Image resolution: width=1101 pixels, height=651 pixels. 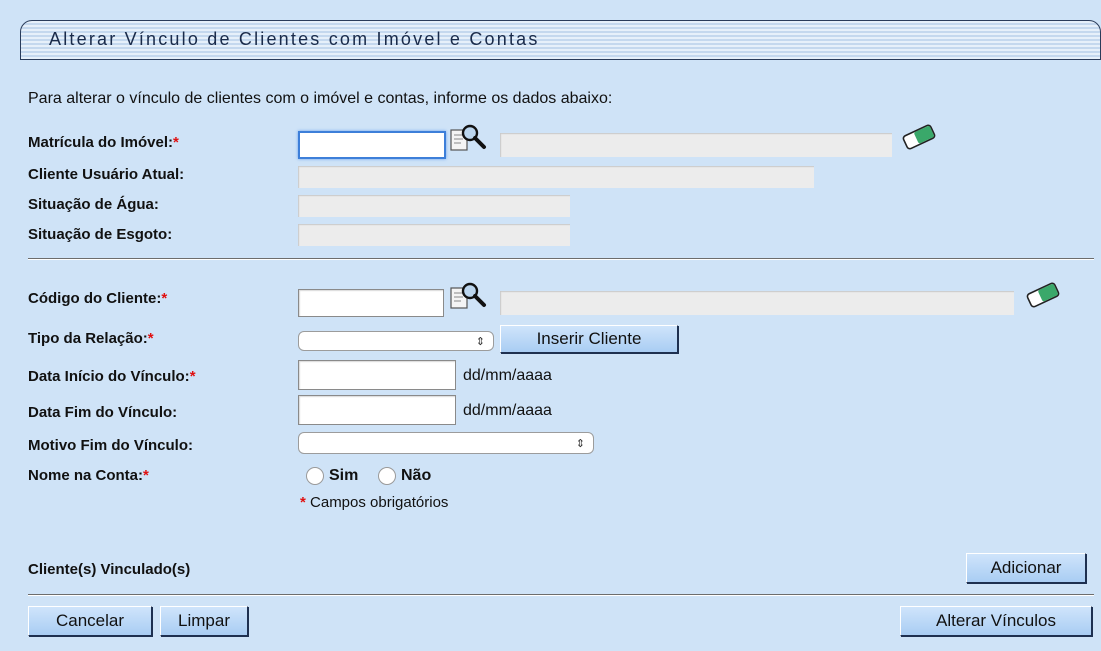 I want to click on nome-conta-label-text: Nome na Conta:, so click(x=86, y=475).